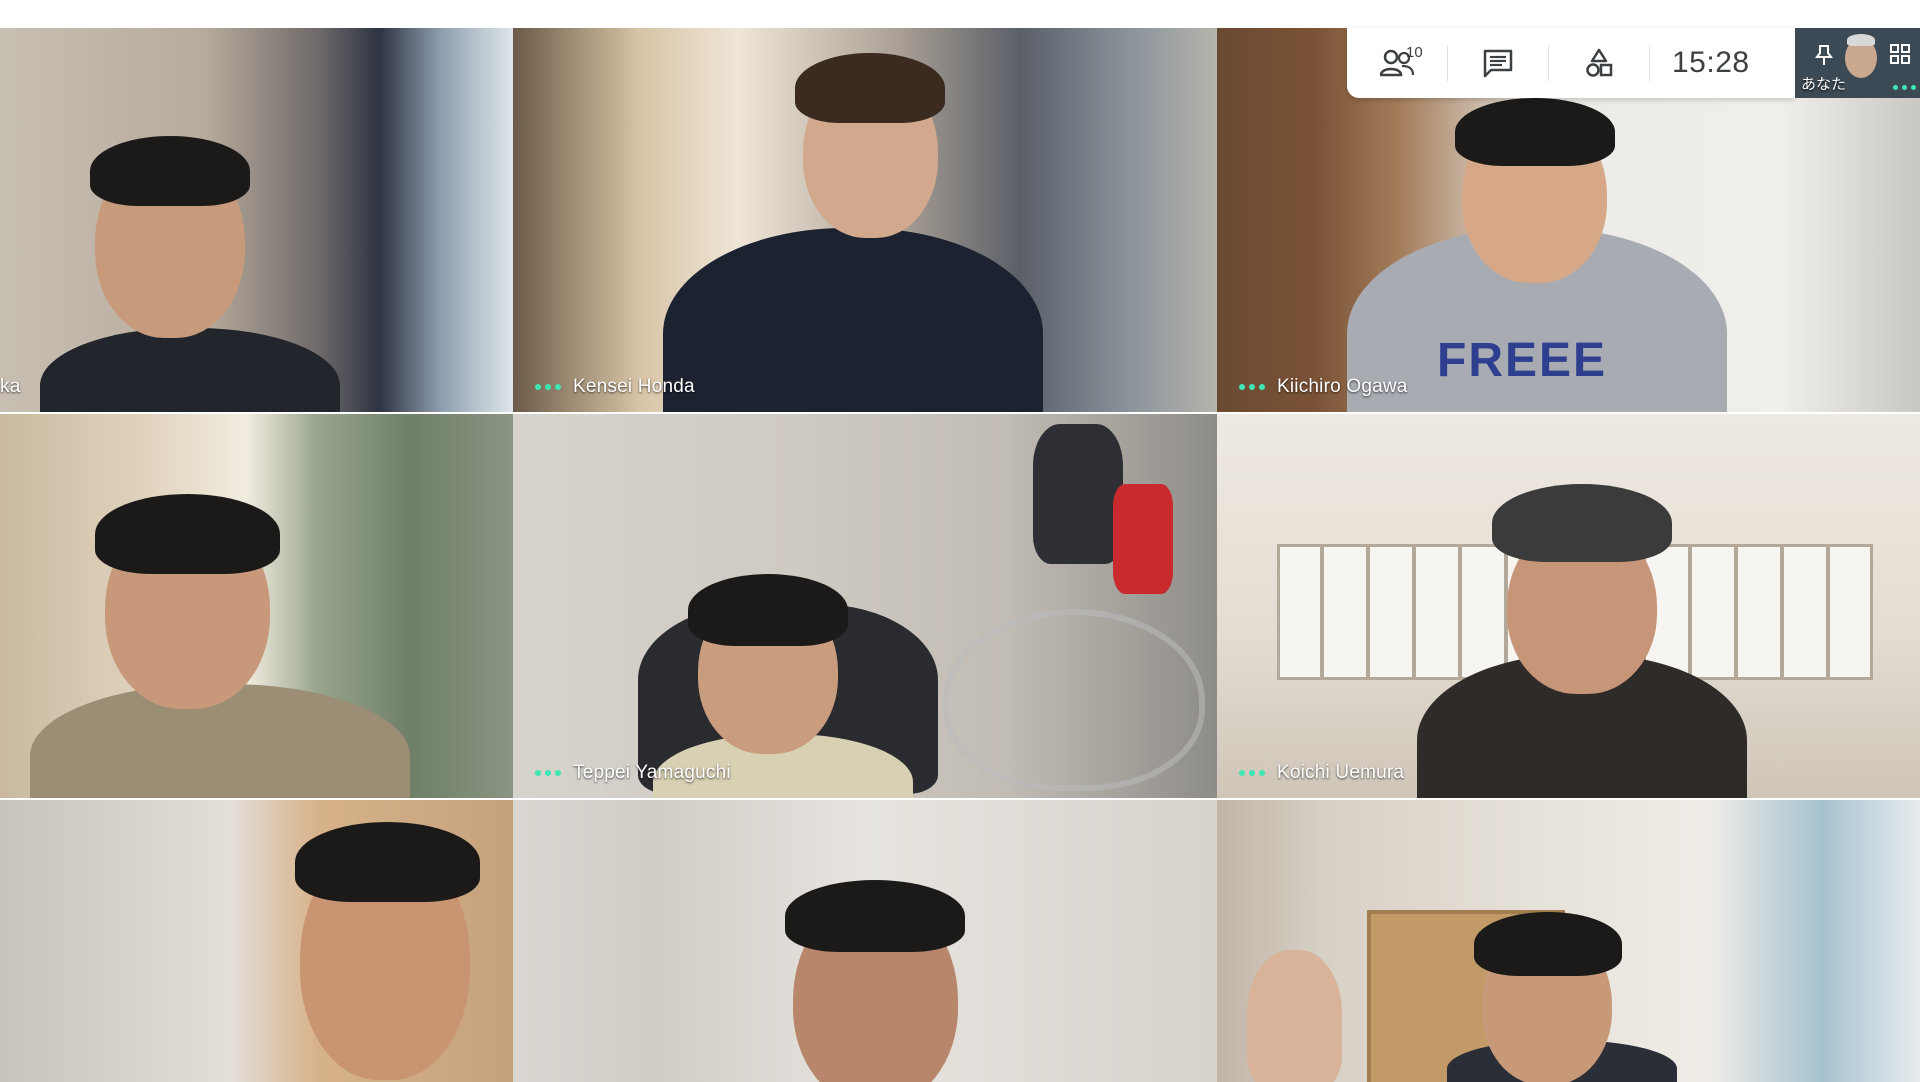 This screenshot has height=1082, width=1920. I want to click on toolbar-divider, so click(1649, 63).